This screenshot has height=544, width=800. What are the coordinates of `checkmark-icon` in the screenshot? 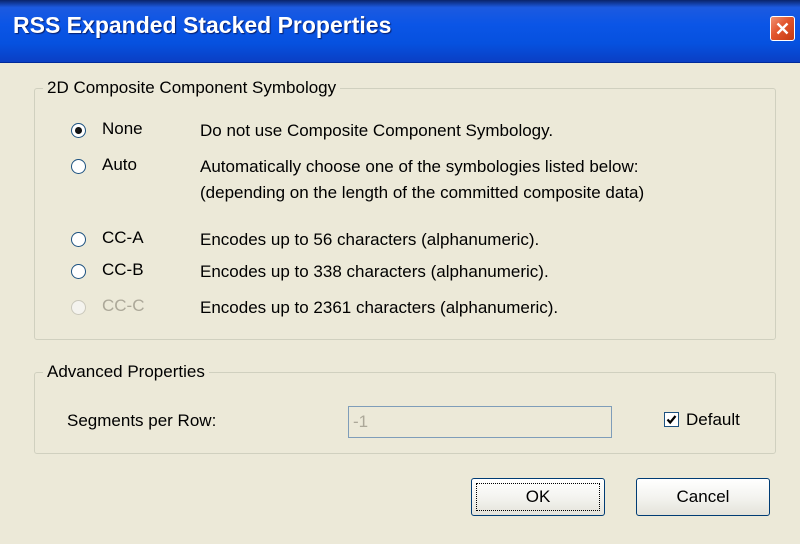 It's located at (671, 420).